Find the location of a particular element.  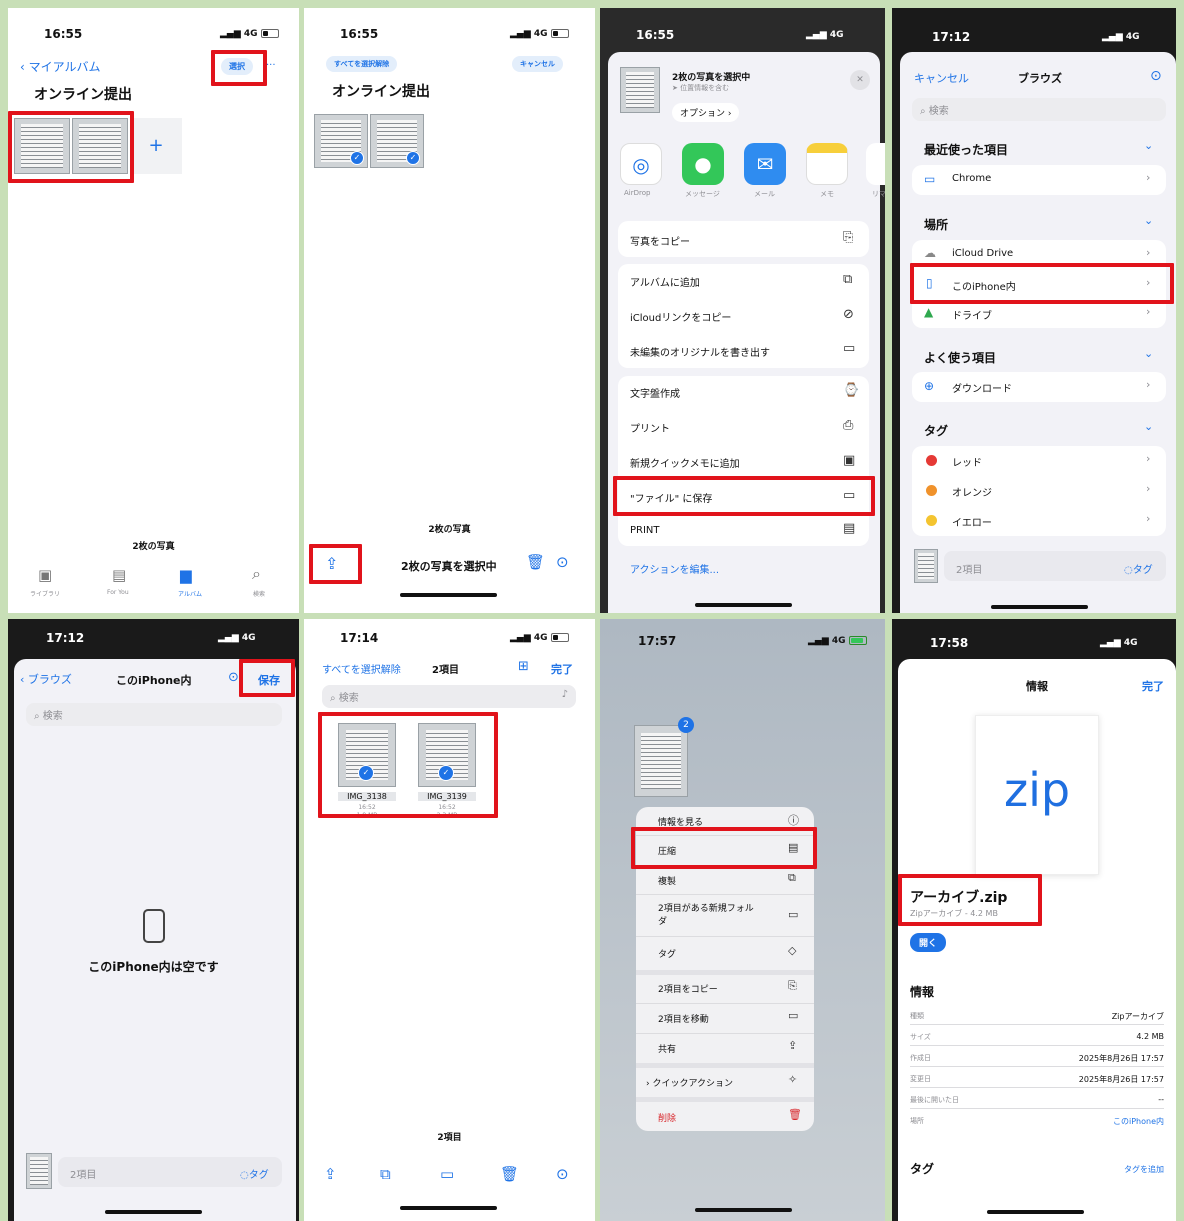

add-photo-button: + is located at coordinates (156, 146).